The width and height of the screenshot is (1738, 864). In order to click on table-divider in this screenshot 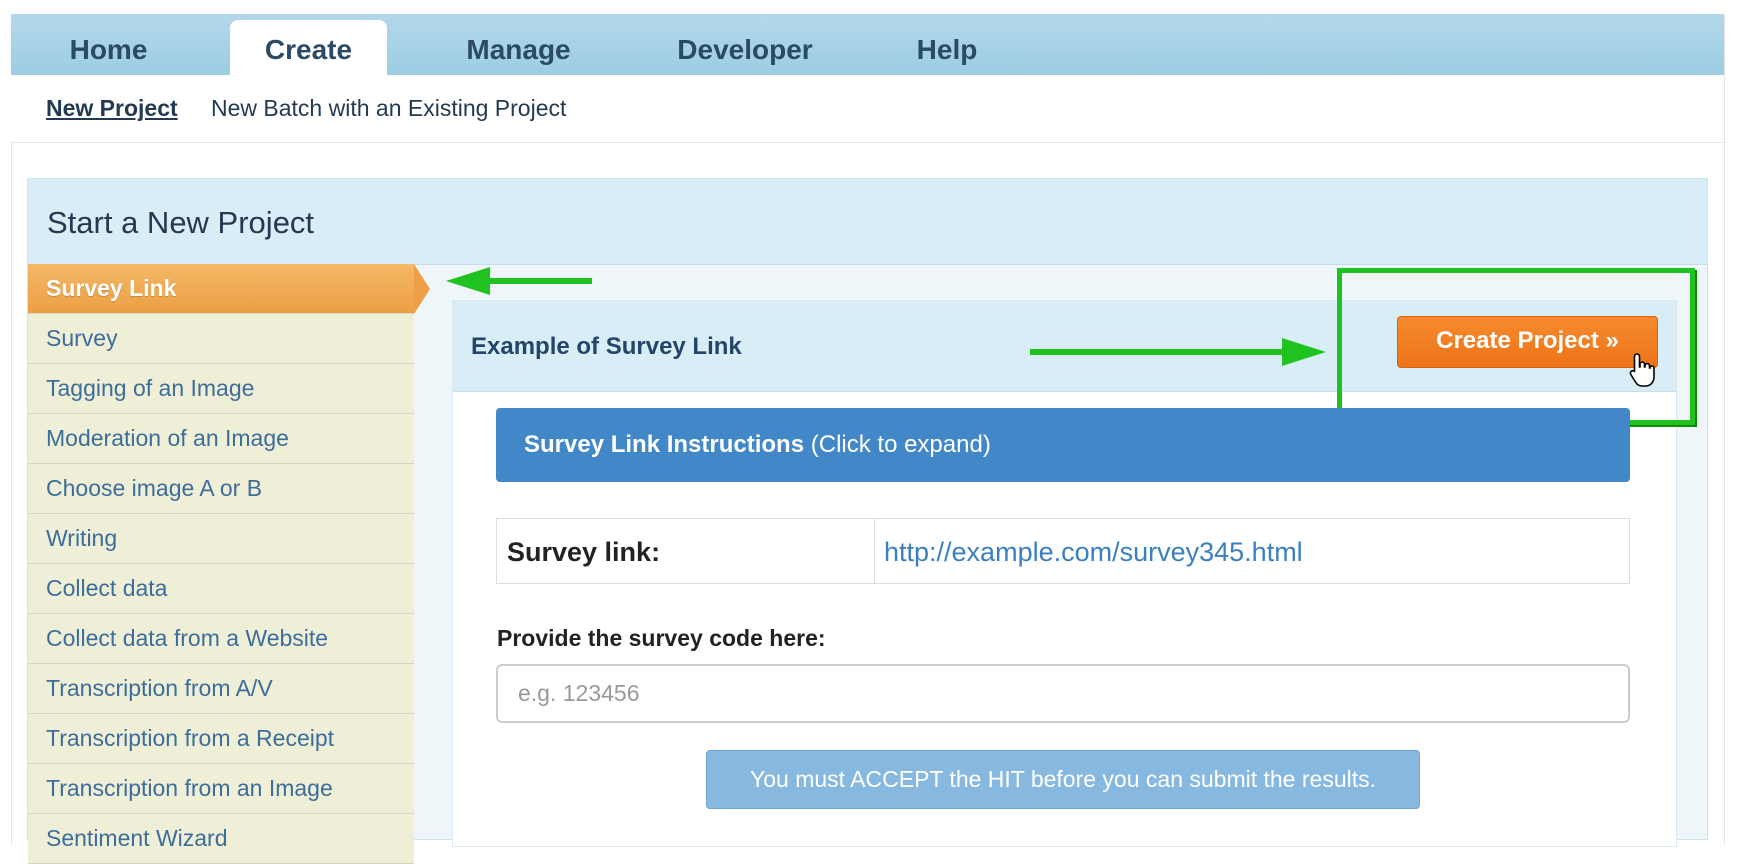, I will do `click(874, 551)`.